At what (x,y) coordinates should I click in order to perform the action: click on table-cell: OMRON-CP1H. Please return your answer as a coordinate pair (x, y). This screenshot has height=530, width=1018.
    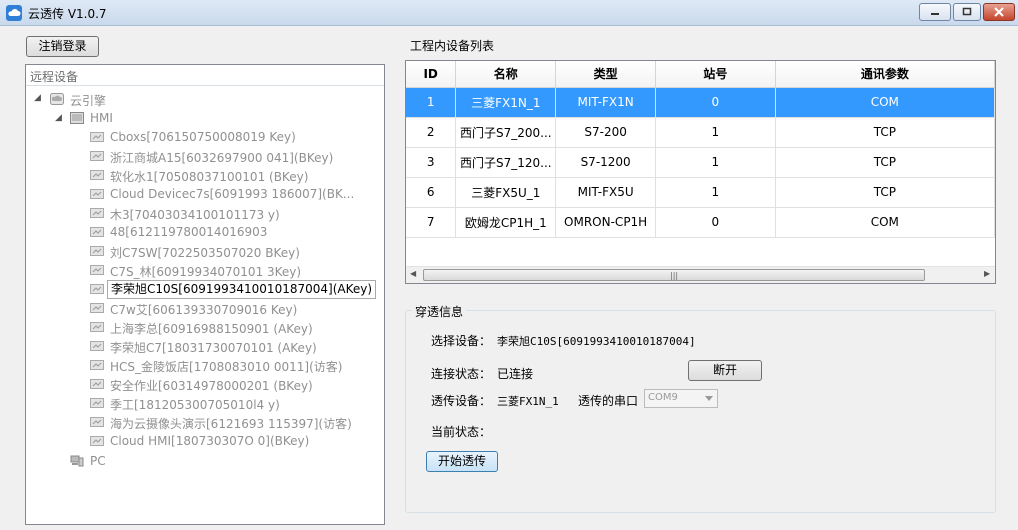
    Looking at the image, I should click on (606, 222).